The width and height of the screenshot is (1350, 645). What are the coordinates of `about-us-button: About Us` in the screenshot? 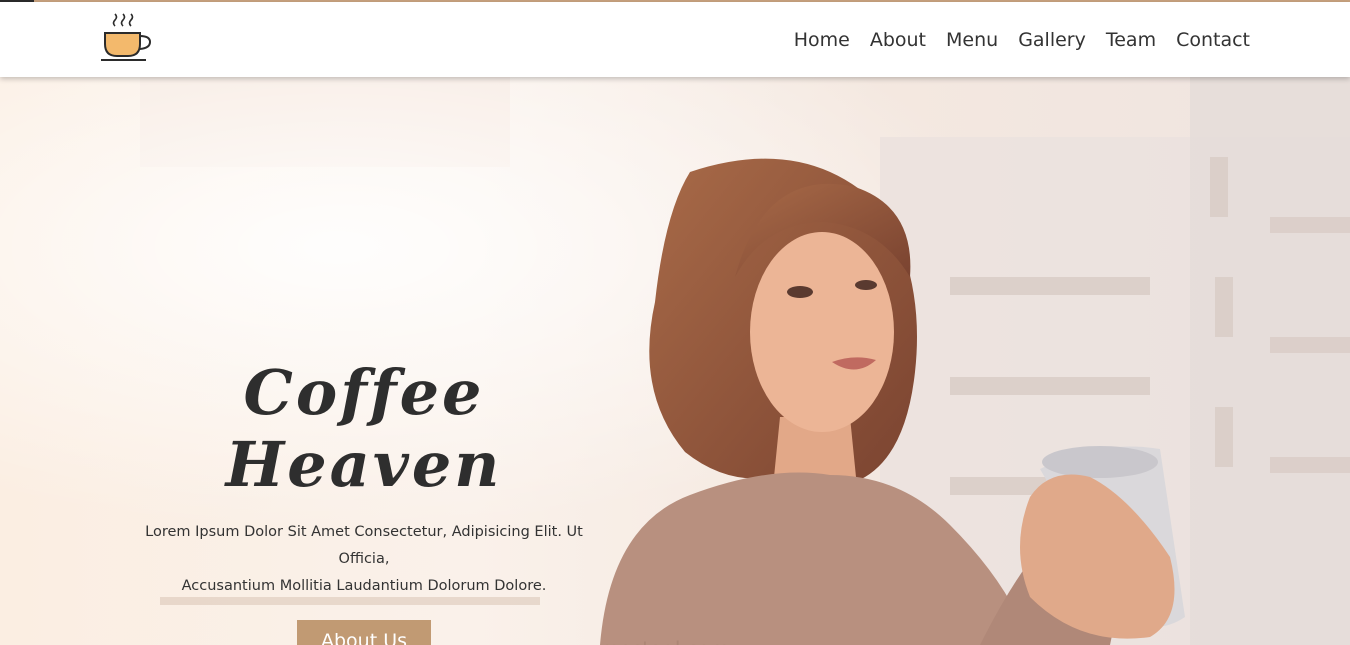 It's located at (364, 632).